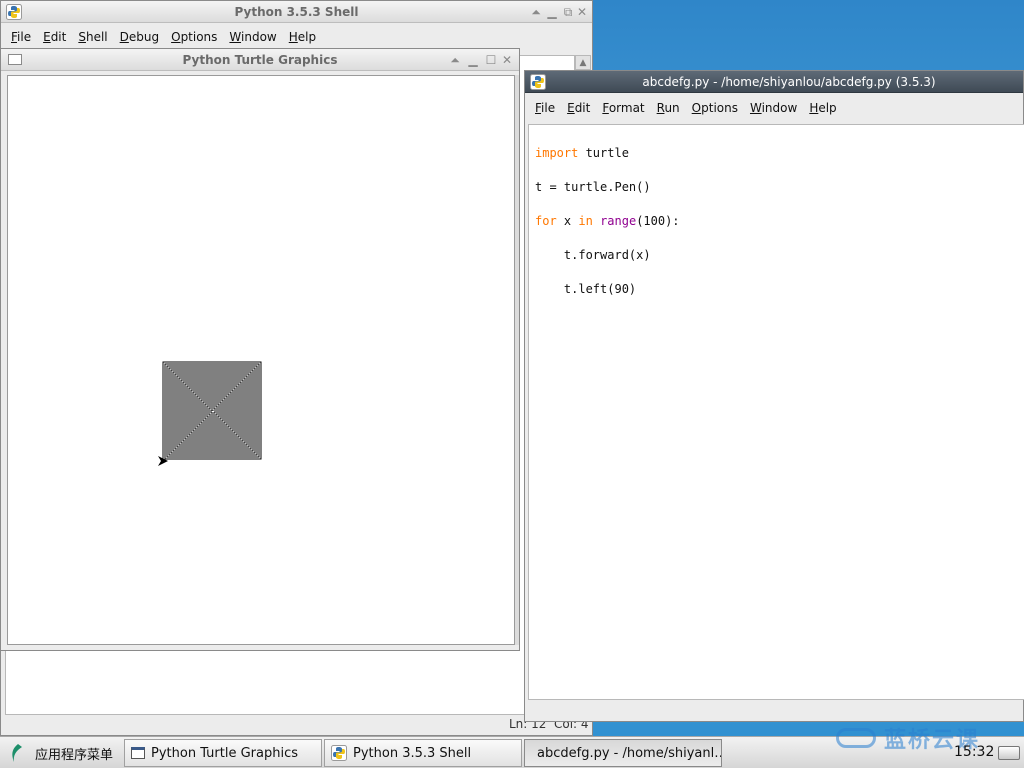 Image resolution: width=1024 pixels, height=768 pixels. I want to click on editor-menu-options: Options, so click(715, 108).